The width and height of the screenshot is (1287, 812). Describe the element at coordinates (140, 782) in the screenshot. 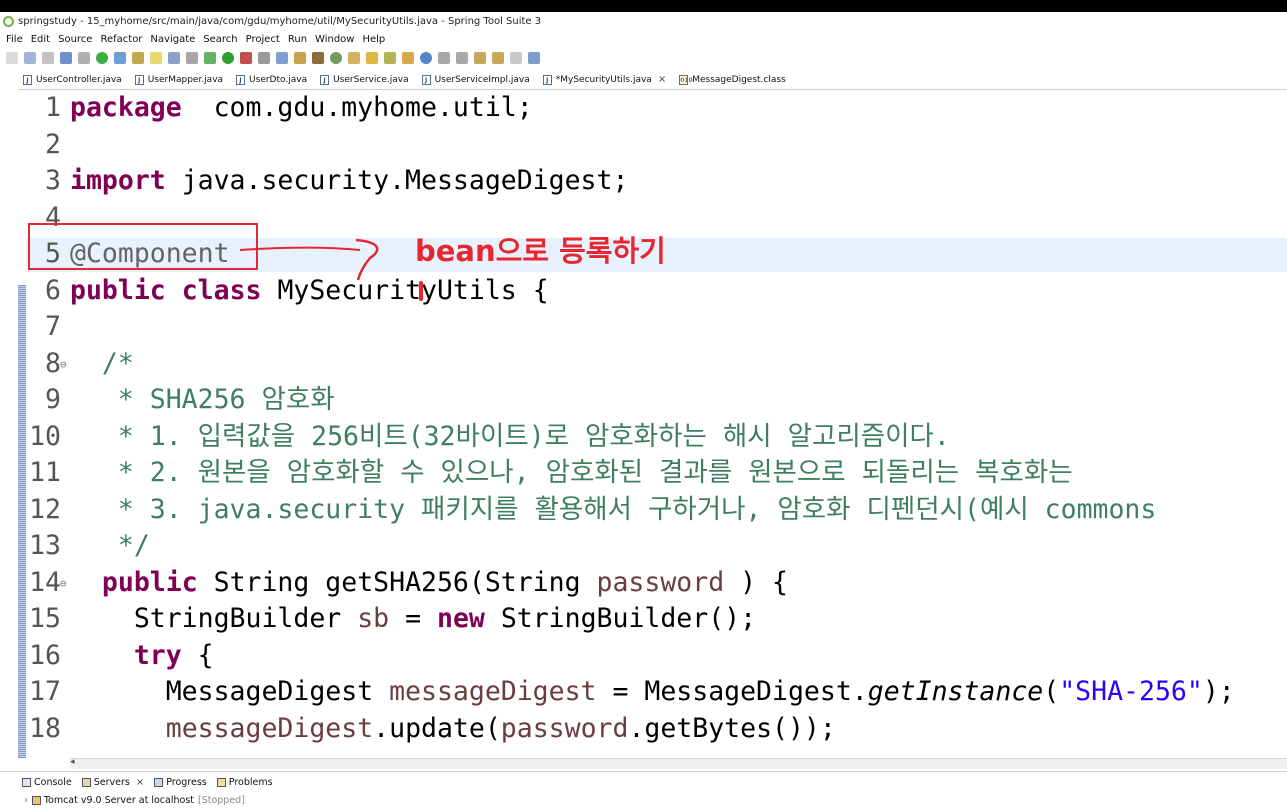

I see `close-servers-icon: ×` at that location.